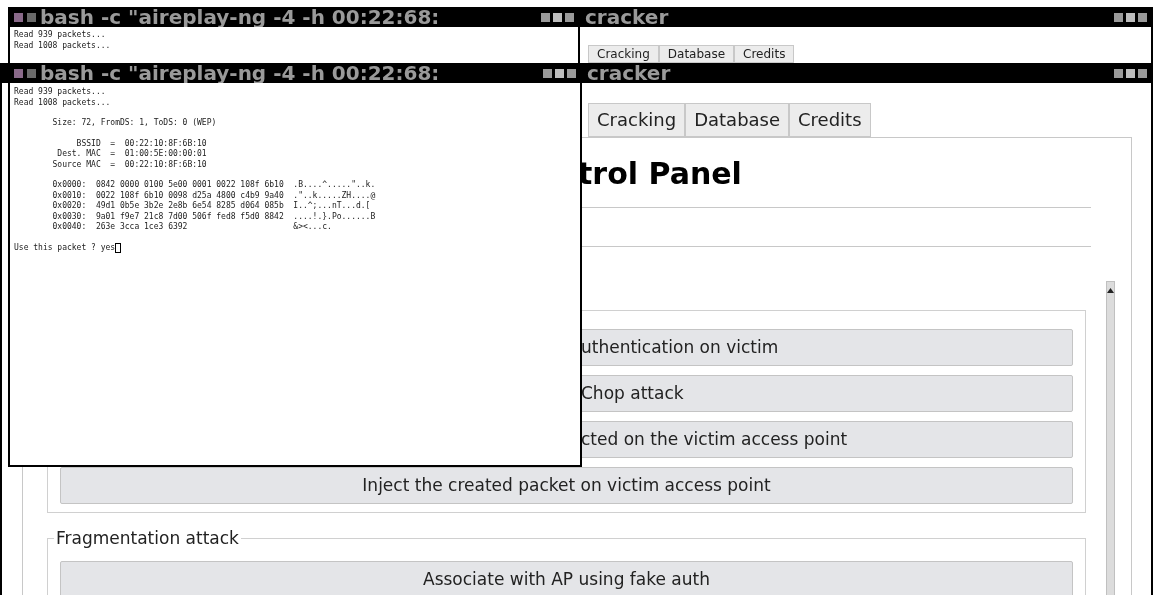 This screenshot has height=595, width=1153. What do you see at coordinates (566, 485) in the screenshot?
I see `action-button: Inject the created packet on victim access point` at bounding box center [566, 485].